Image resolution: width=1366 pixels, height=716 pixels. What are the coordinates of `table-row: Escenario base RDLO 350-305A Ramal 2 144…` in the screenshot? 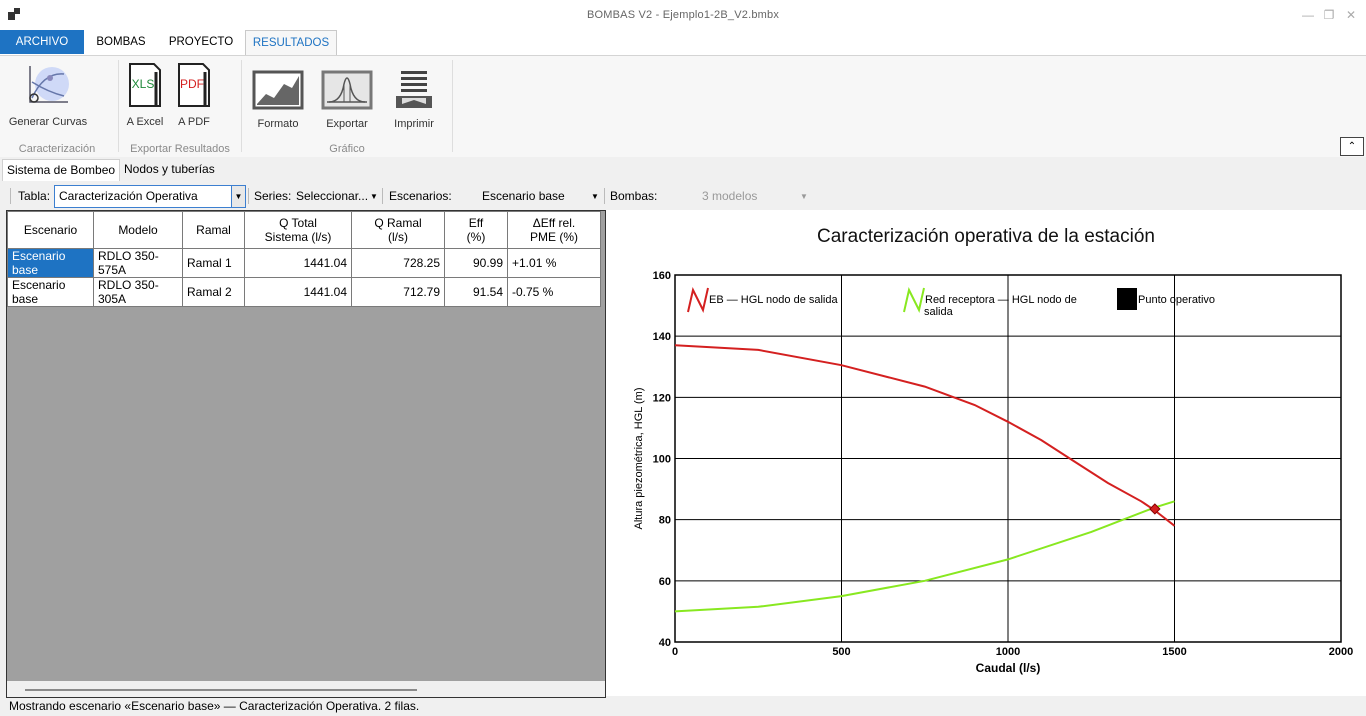 It's located at (304, 292).